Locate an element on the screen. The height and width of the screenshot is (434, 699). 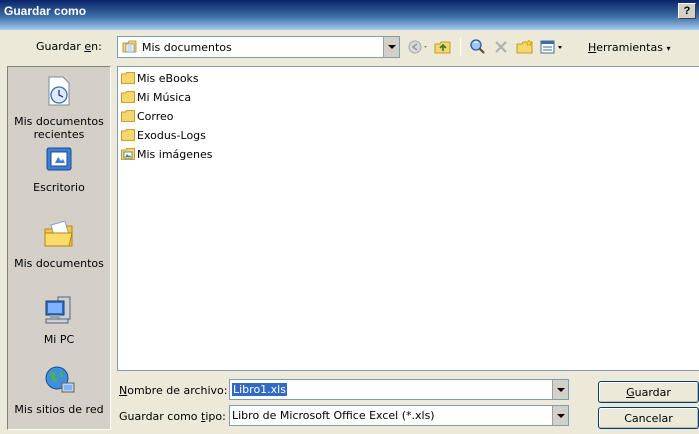
place-network: Mis sitios de red is located at coordinates (59, 389).